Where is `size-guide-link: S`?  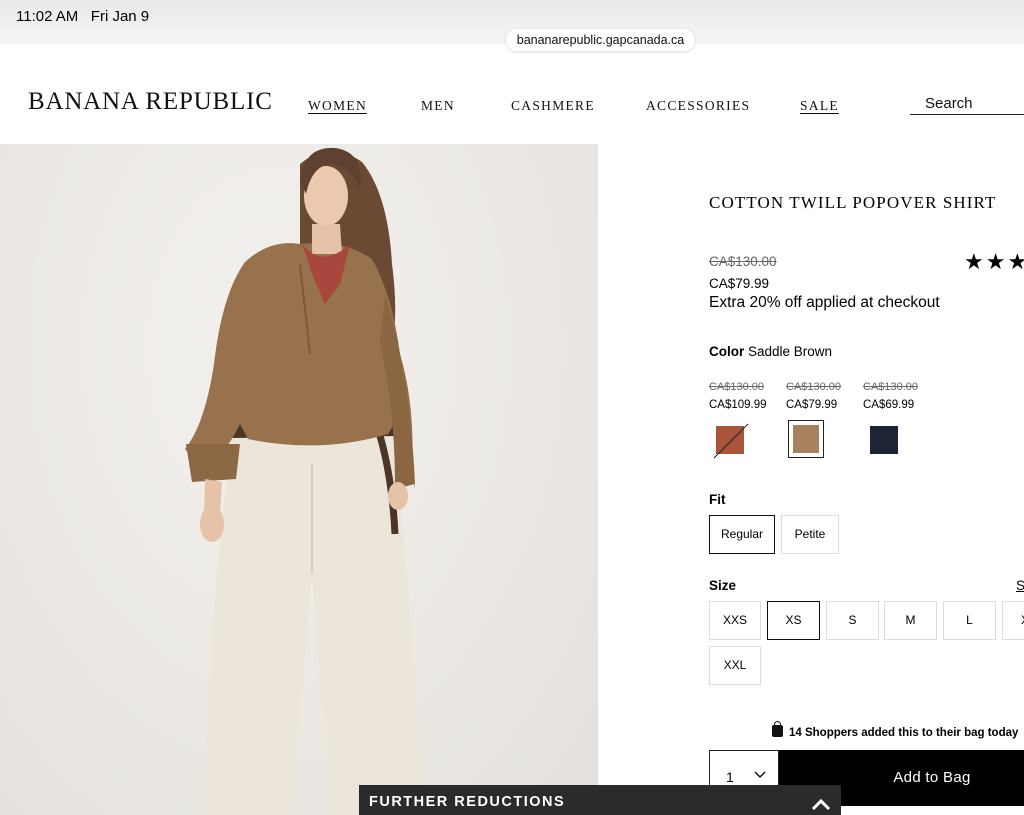
size-guide-link: S is located at coordinates (1020, 585).